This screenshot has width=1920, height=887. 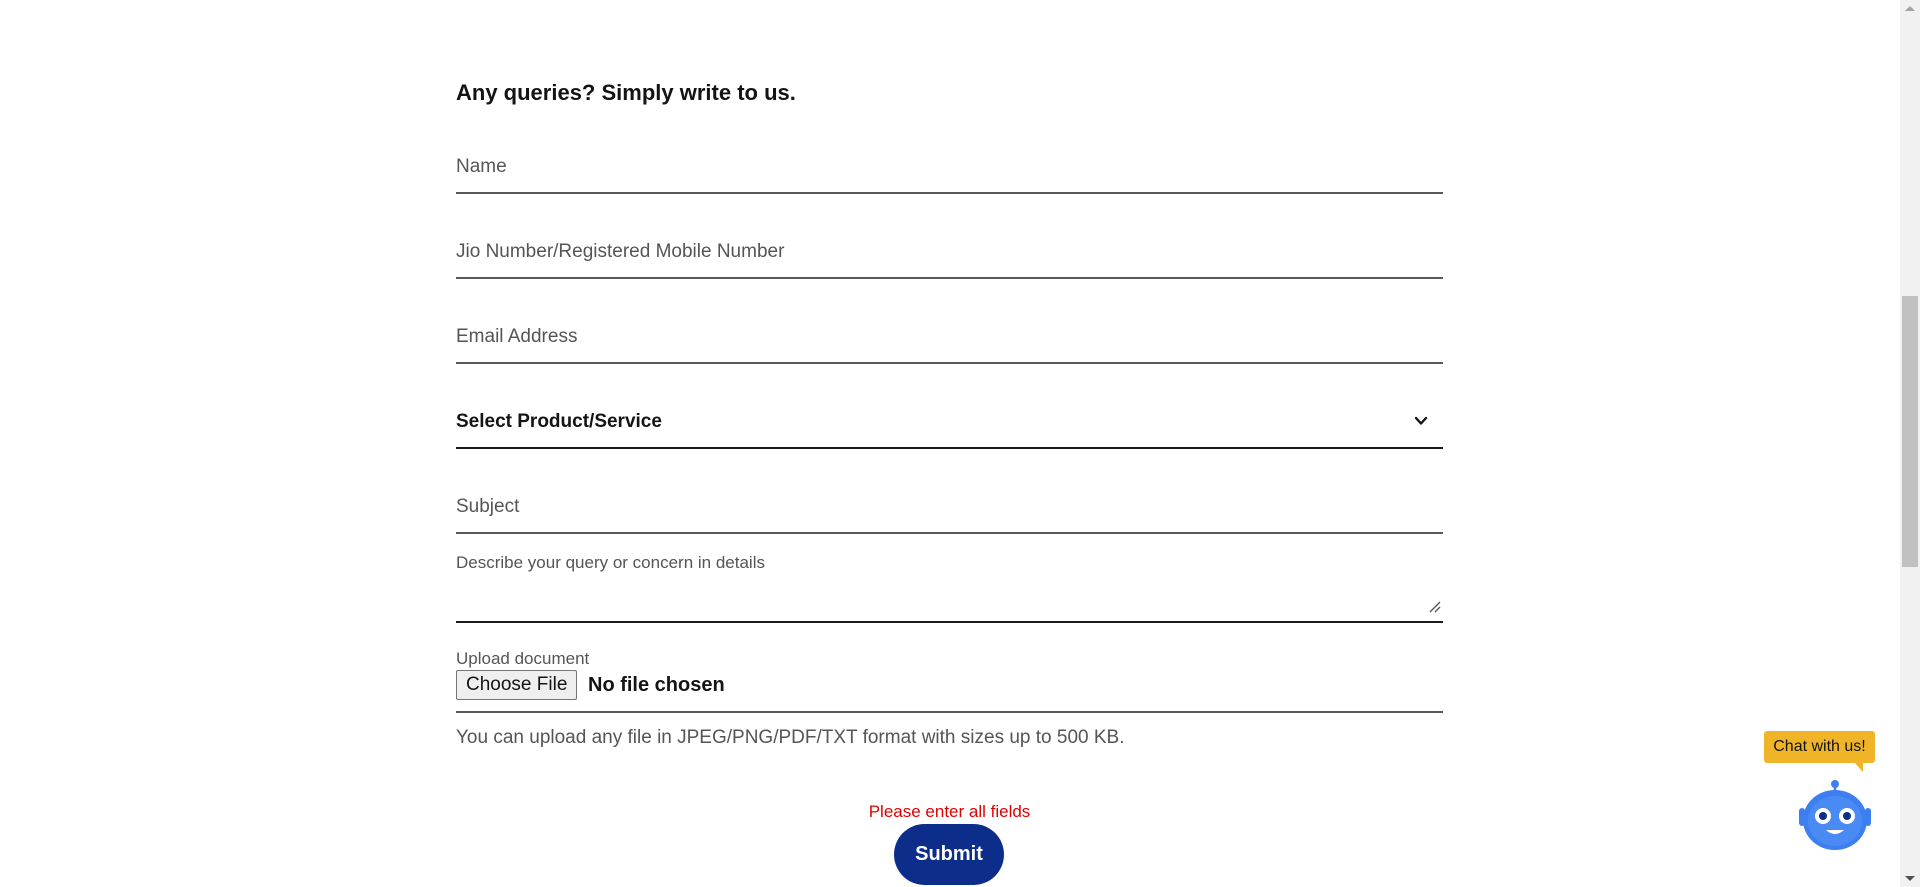 What do you see at coordinates (1858, 767) in the screenshot?
I see `chat-bubble-tail` at bounding box center [1858, 767].